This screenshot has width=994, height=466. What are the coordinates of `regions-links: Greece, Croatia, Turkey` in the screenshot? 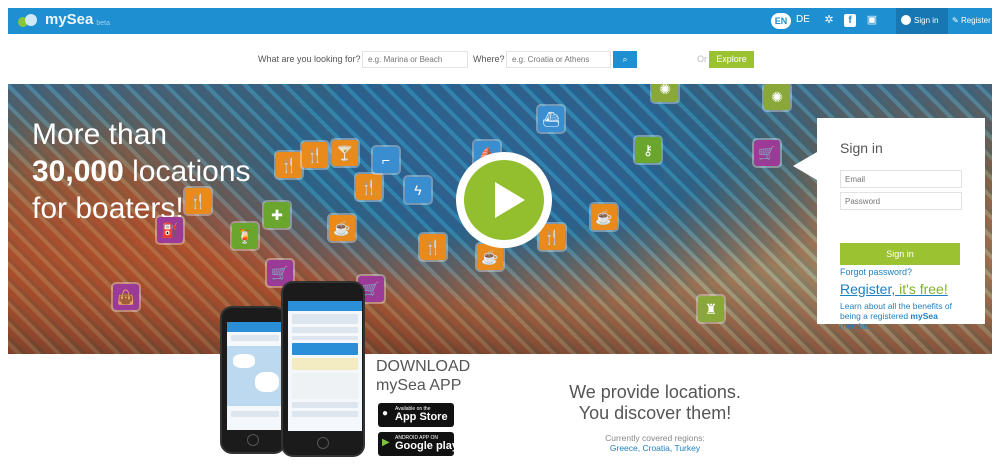 It's located at (655, 448).